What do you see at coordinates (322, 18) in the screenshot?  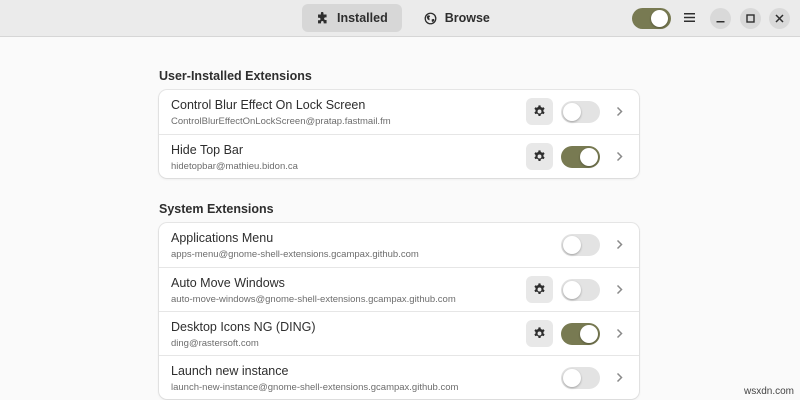 I see `puzzle-piece-icon` at bounding box center [322, 18].